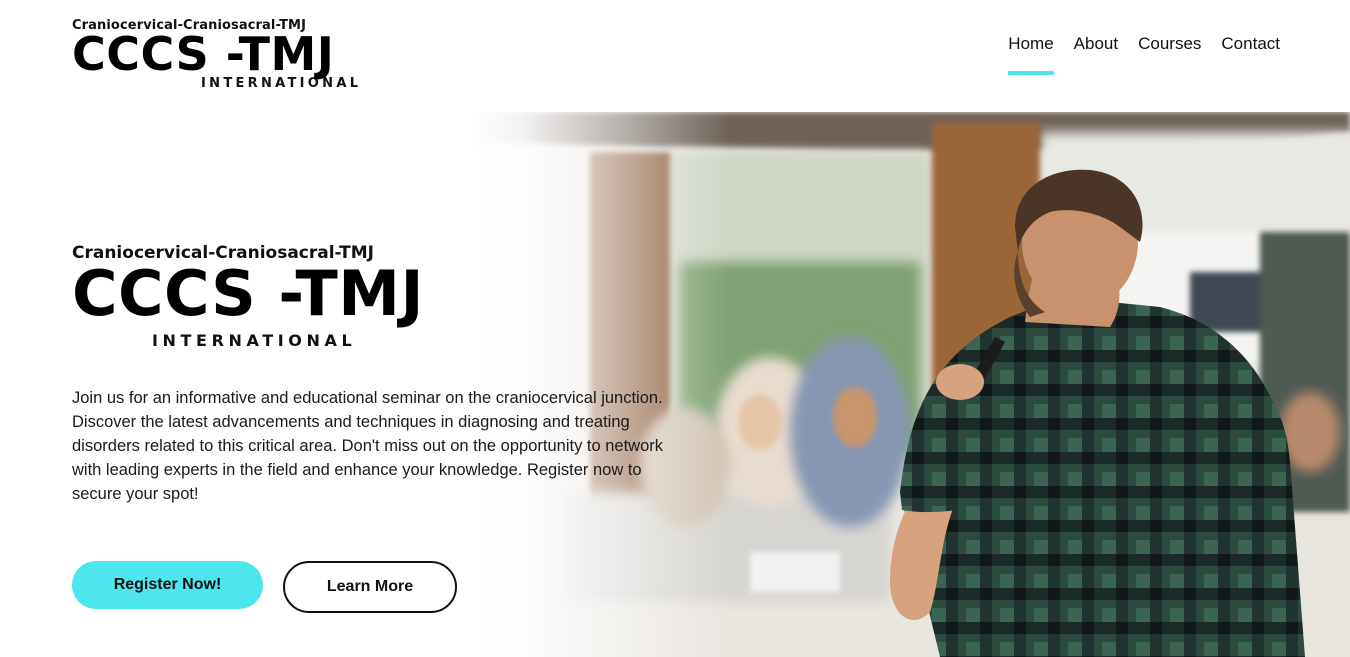 This screenshot has width=1350, height=657. What do you see at coordinates (167, 585) in the screenshot?
I see `register-now-button: Register Now!` at bounding box center [167, 585].